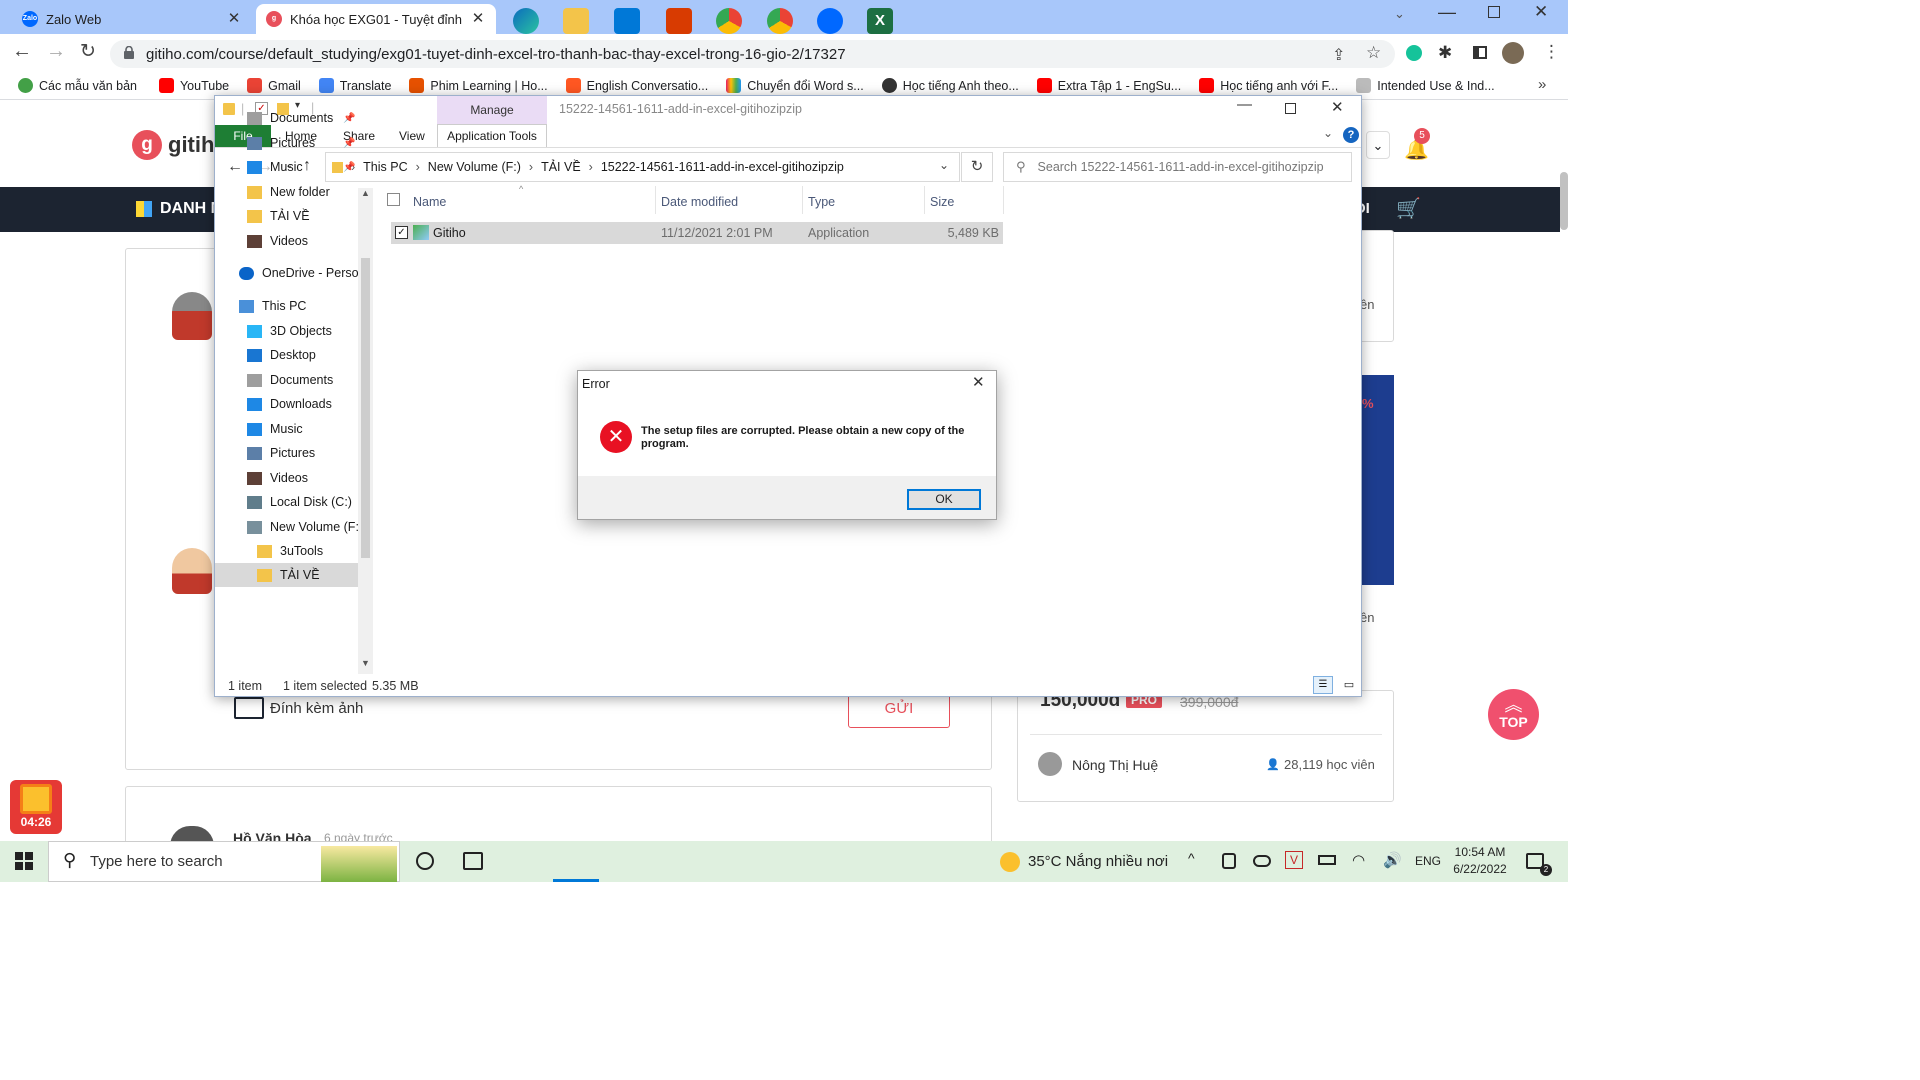 Image resolution: width=1920 pixels, height=1080 pixels. What do you see at coordinates (425, 861) in the screenshot?
I see `cortana-icon` at bounding box center [425, 861].